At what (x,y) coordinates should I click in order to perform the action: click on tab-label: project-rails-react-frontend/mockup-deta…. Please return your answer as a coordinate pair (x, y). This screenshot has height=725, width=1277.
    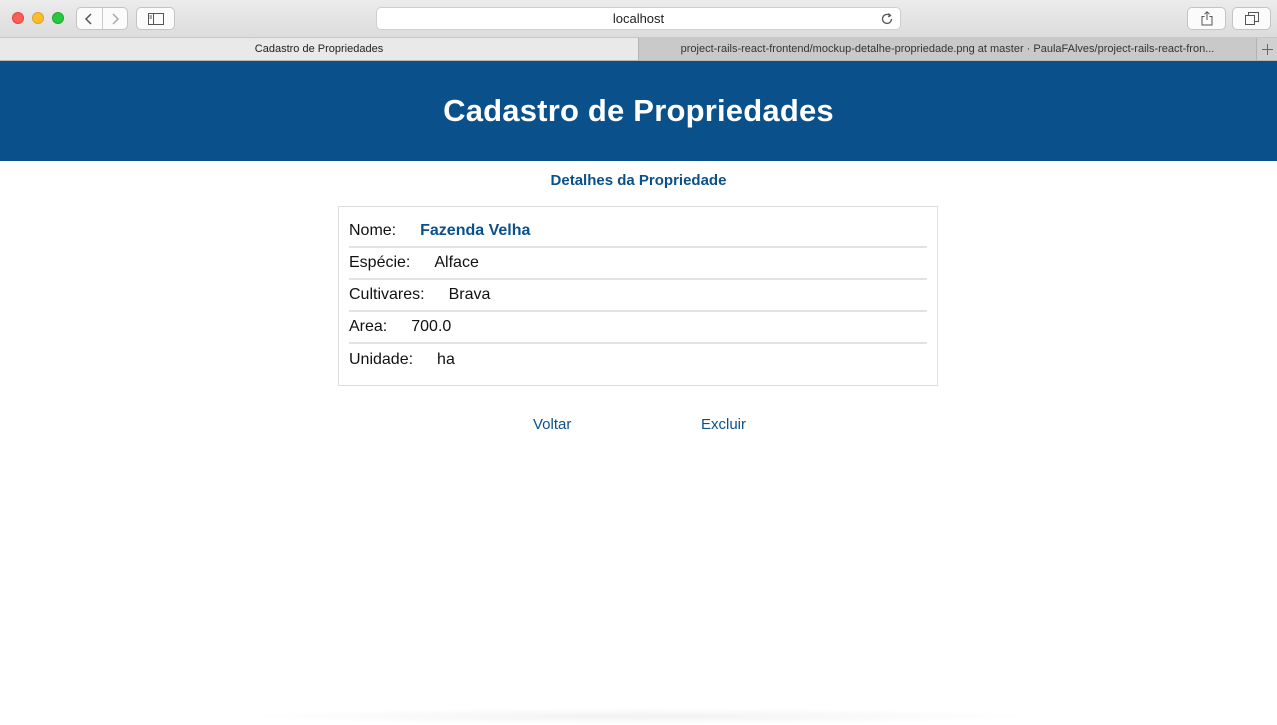
    Looking at the image, I should click on (947, 49).